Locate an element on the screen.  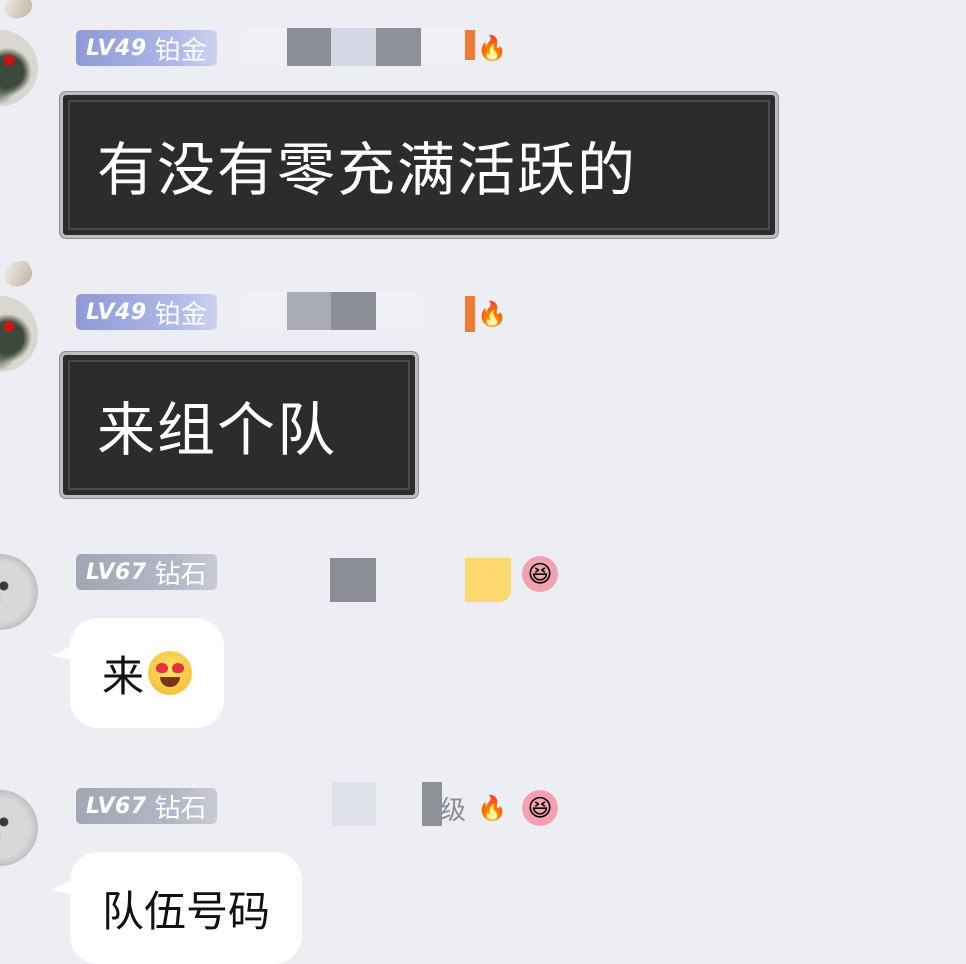
heart-eyes-emoji is located at coordinates (170, 673).